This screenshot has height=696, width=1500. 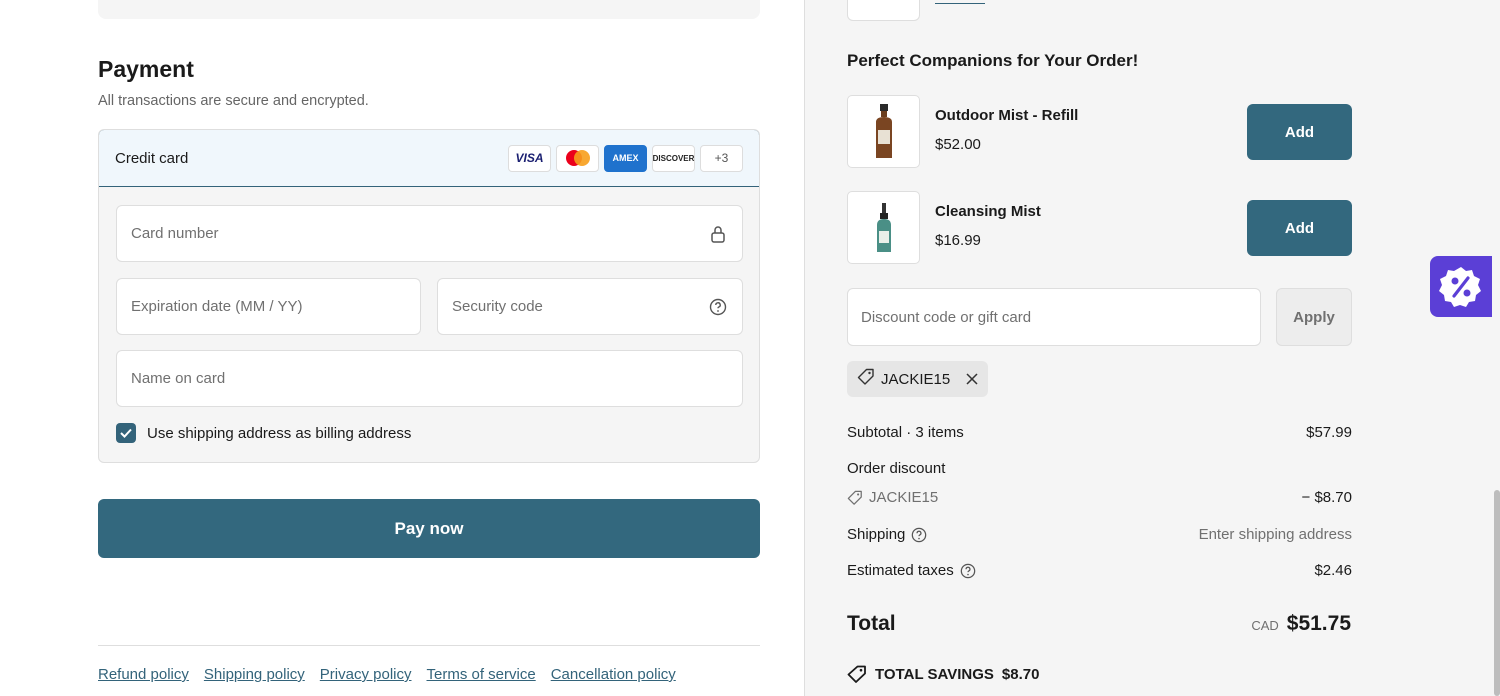 I want to click on companions-title: Perfect Companions for Your Order!, so click(x=993, y=60).